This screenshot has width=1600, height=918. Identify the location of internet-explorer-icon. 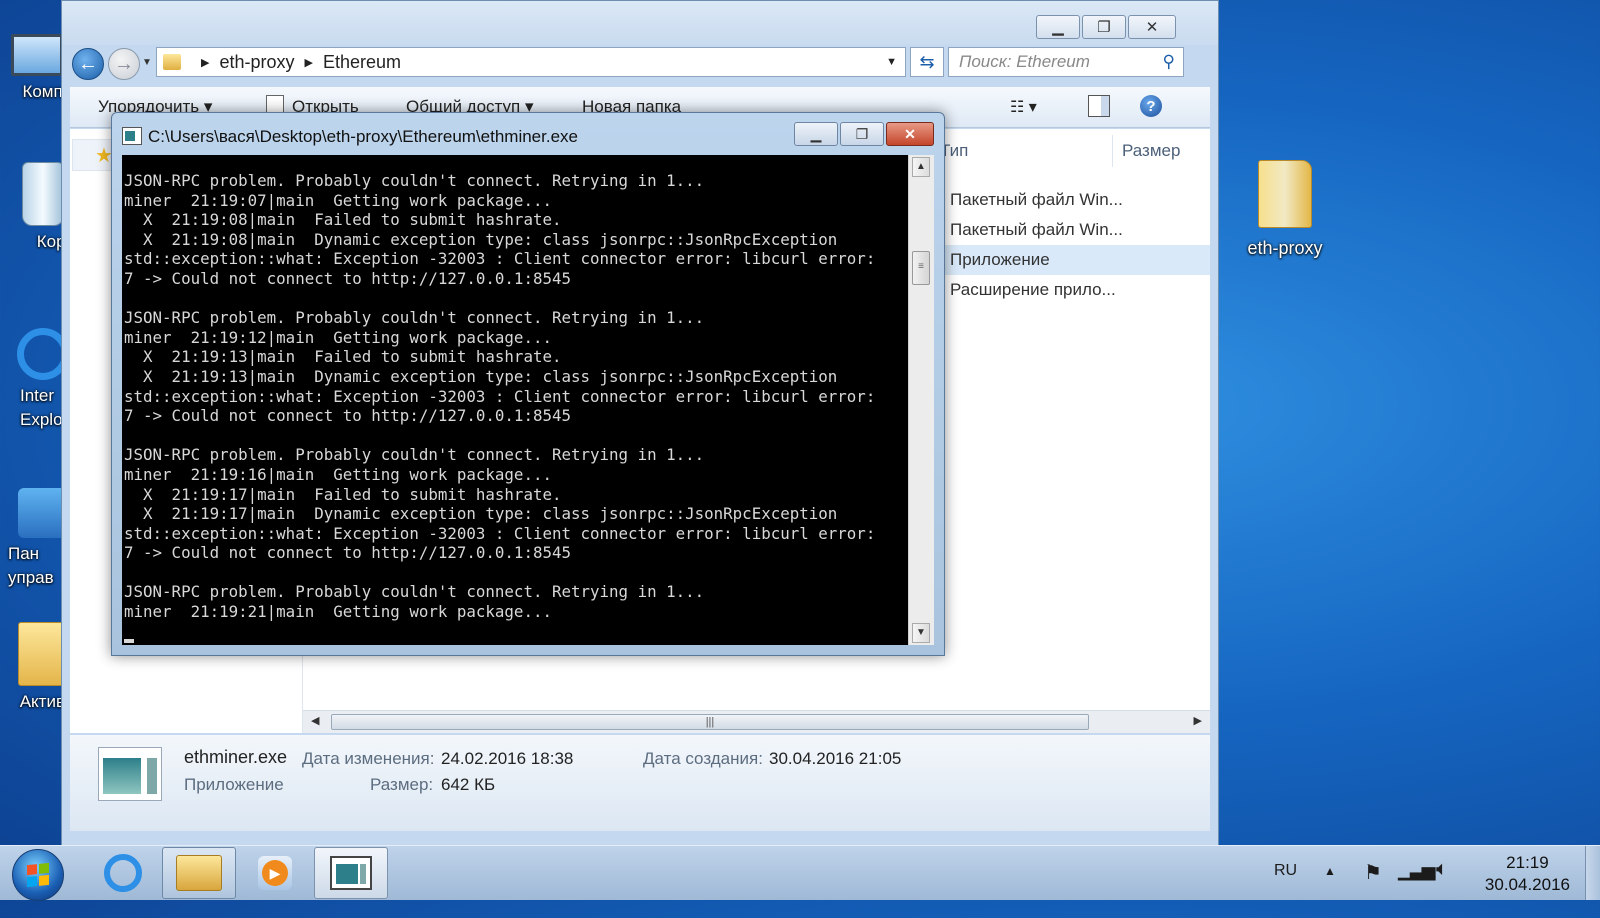
(123, 873).